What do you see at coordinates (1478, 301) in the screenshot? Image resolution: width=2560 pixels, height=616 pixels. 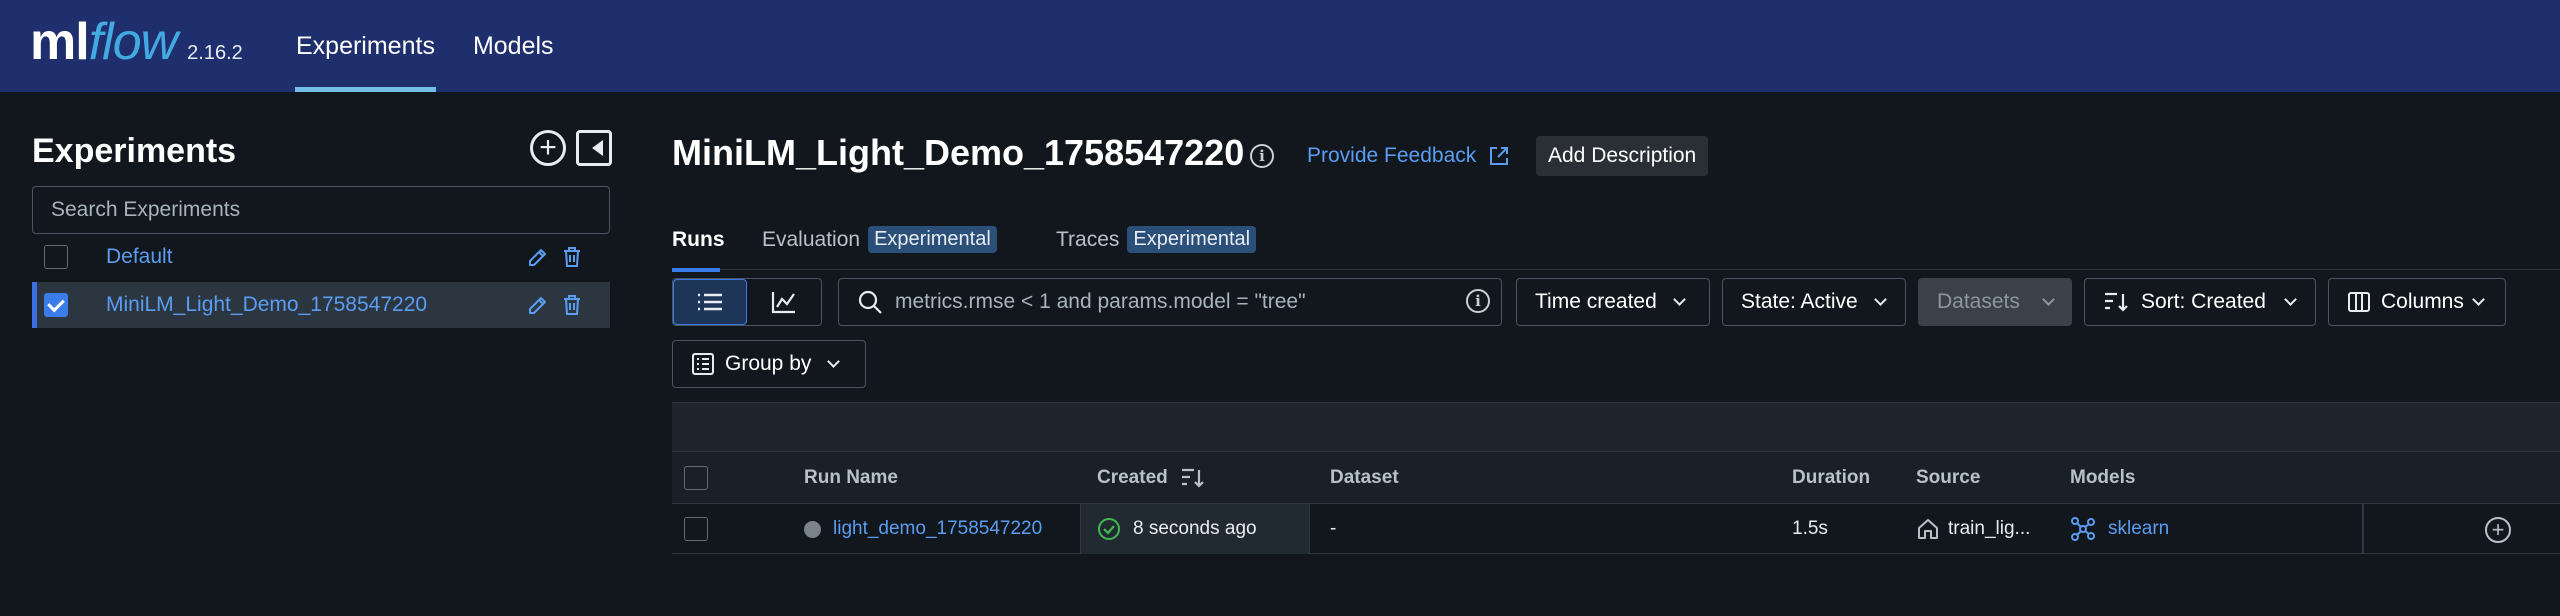 I see `search-info-icon: i` at bounding box center [1478, 301].